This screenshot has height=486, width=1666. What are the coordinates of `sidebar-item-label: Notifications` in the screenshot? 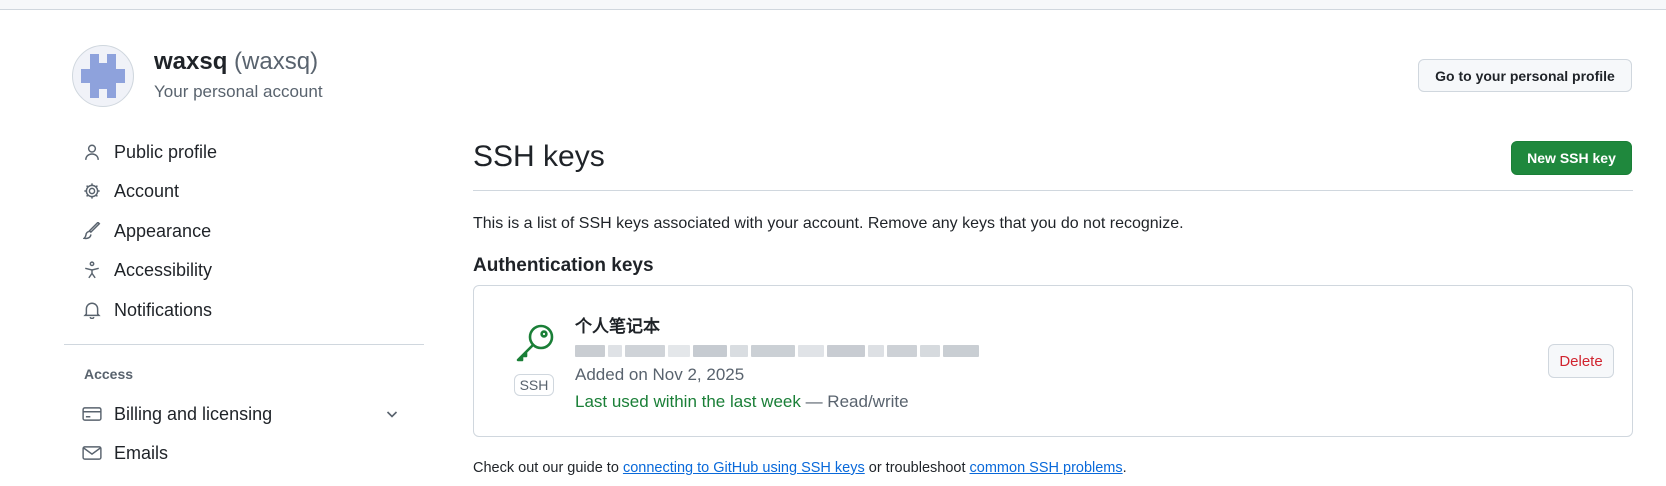 It's located at (163, 309).